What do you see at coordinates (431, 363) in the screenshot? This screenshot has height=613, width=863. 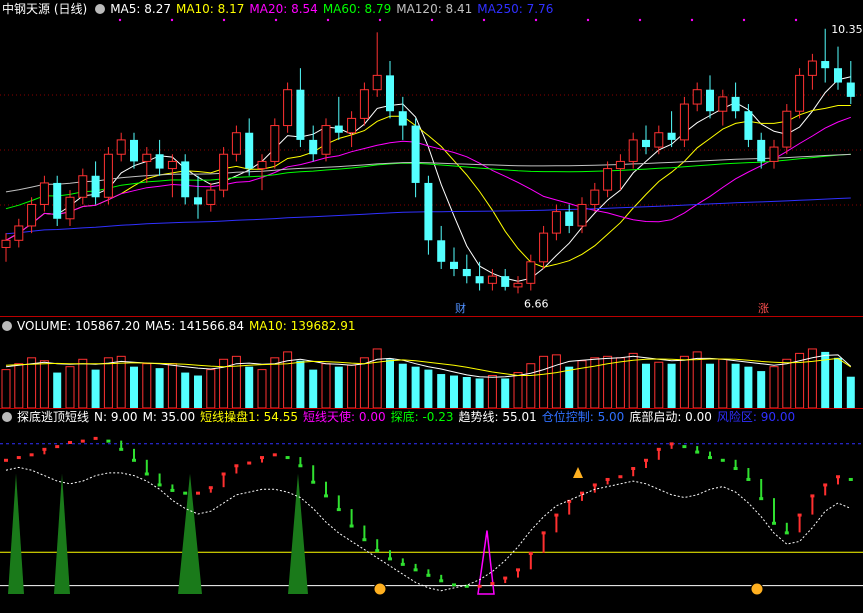 I see `volume-chart` at bounding box center [431, 363].